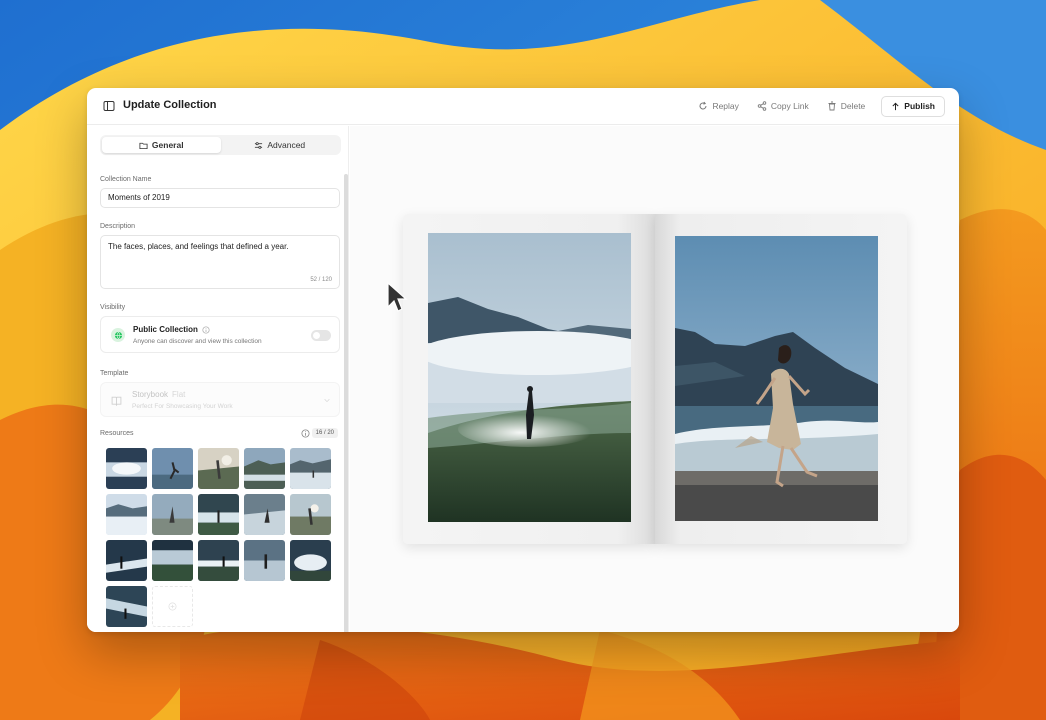 The width and height of the screenshot is (1046, 720). I want to click on copy-link-button: Copy Link, so click(783, 106).